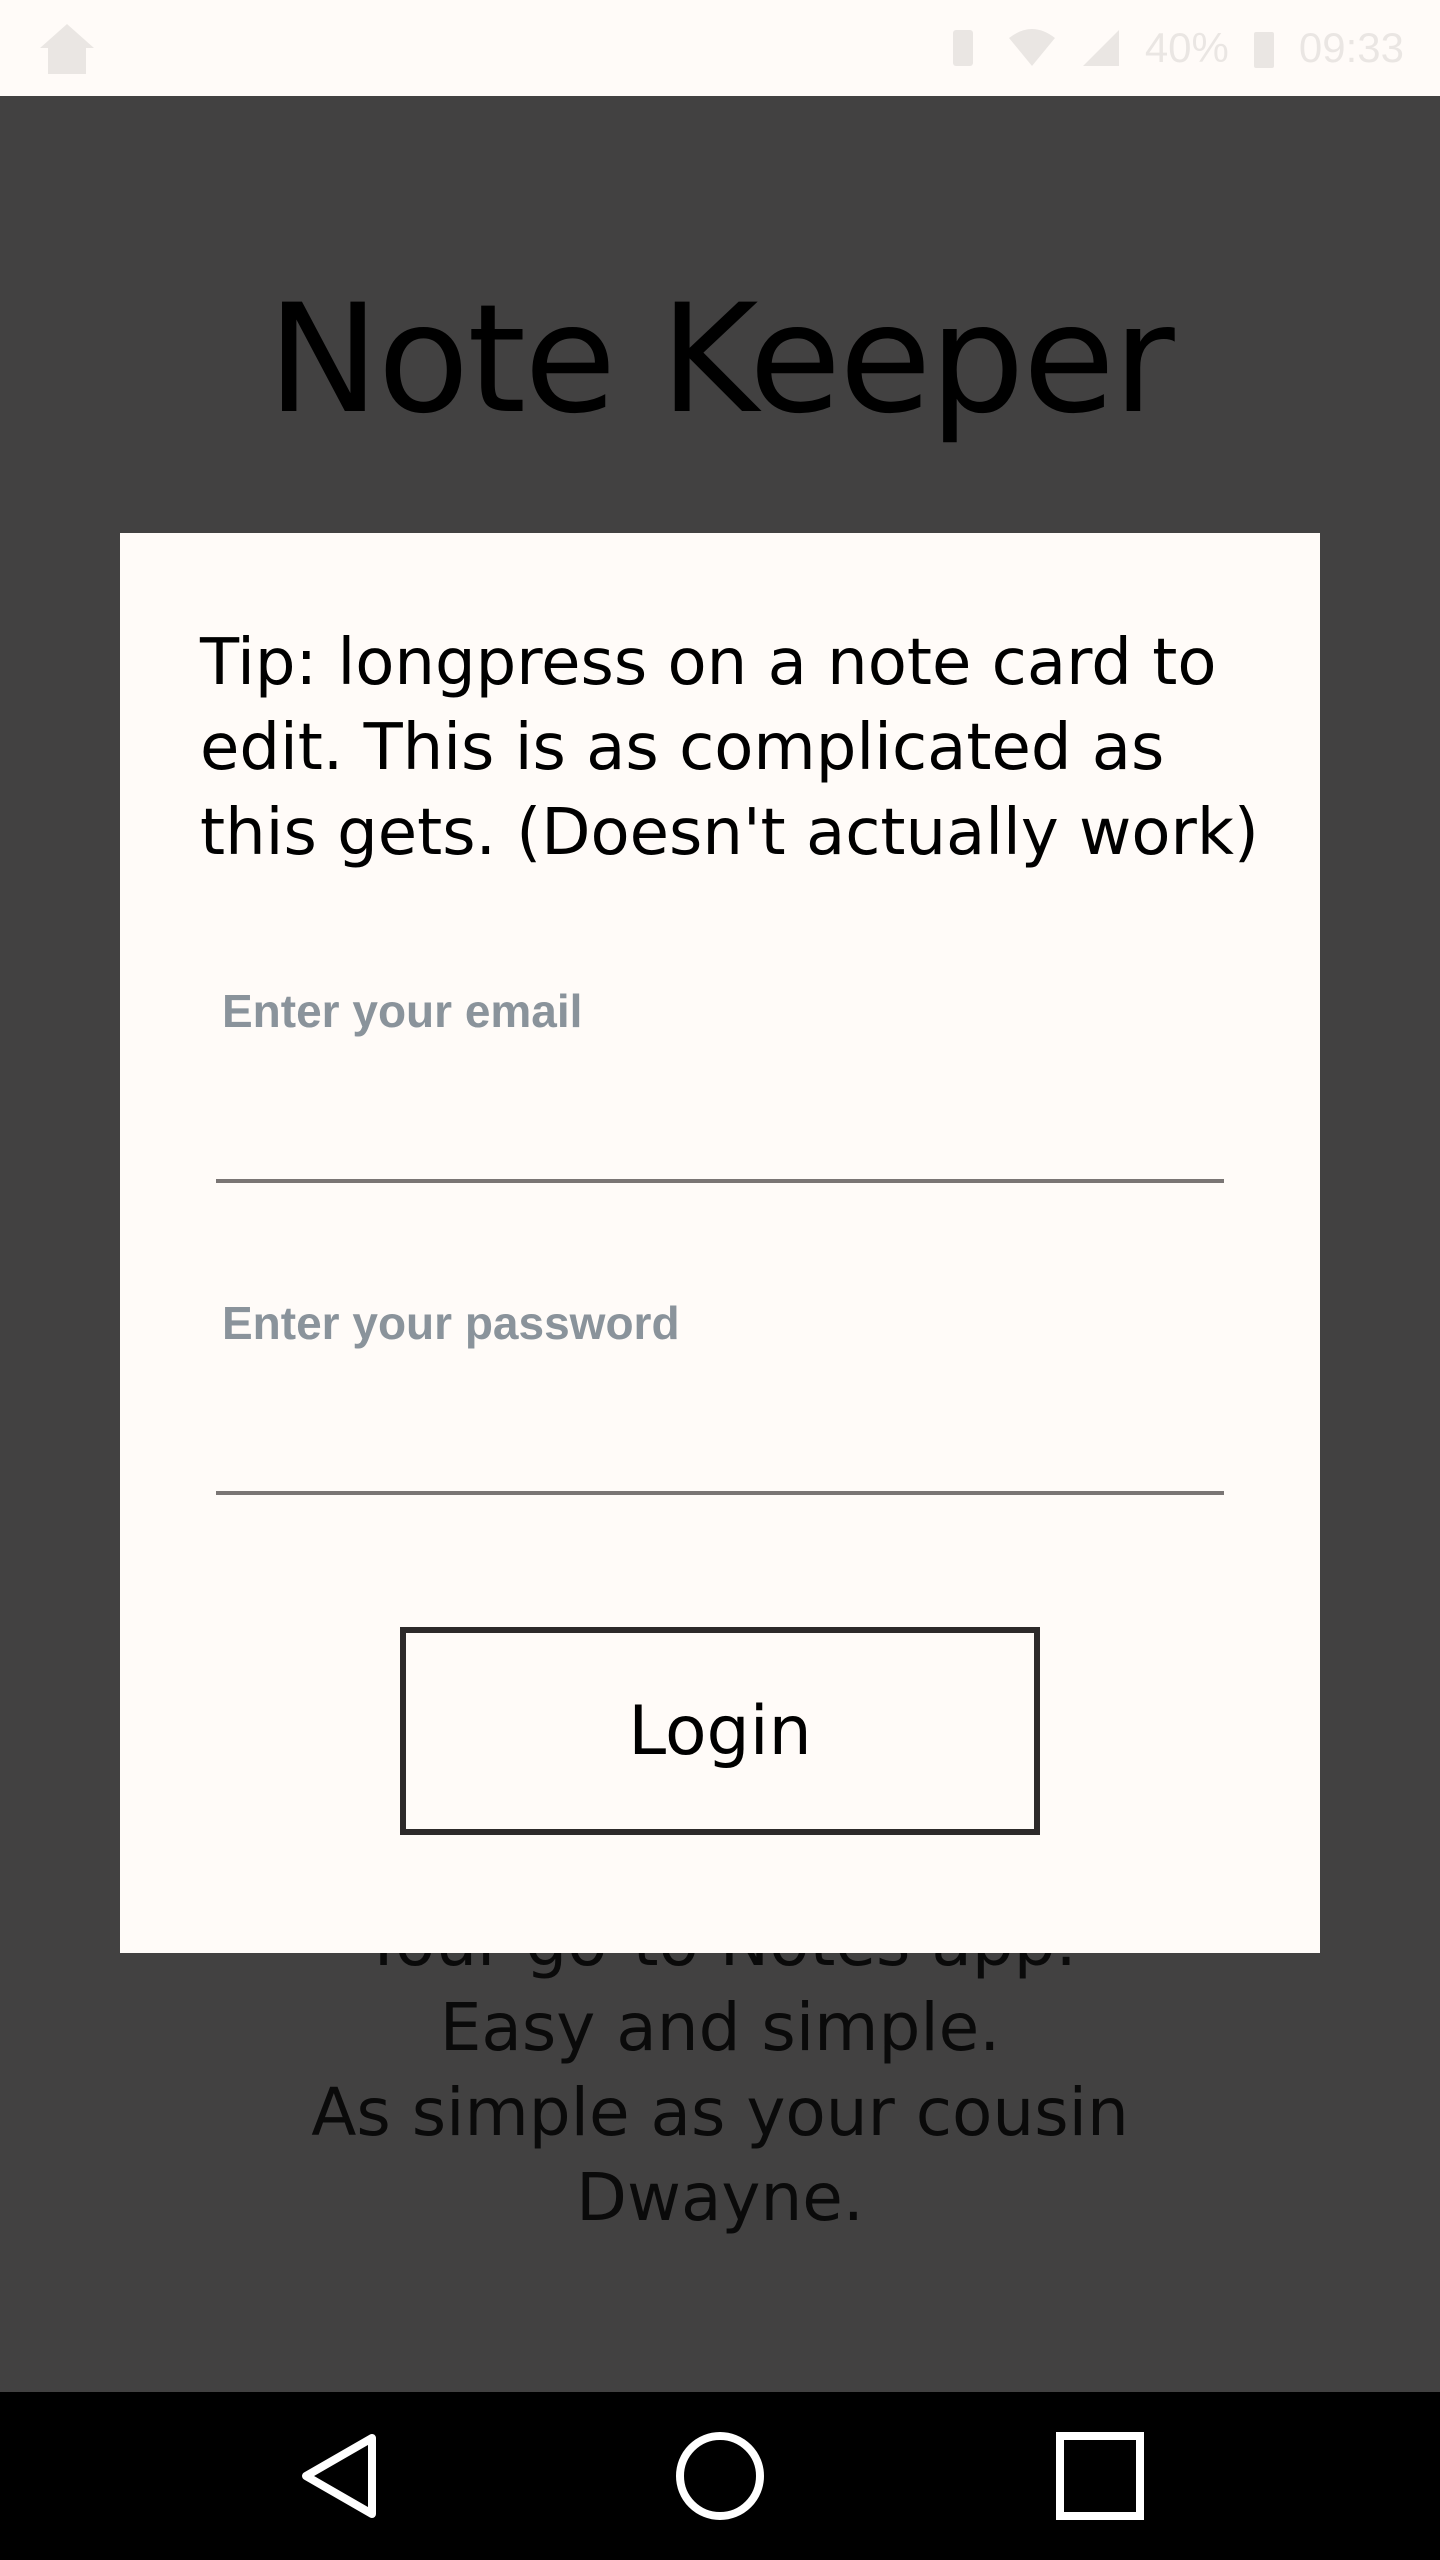 The width and height of the screenshot is (1440, 2560). I want to click on email-label: Enter your email, so click(402, 1011).